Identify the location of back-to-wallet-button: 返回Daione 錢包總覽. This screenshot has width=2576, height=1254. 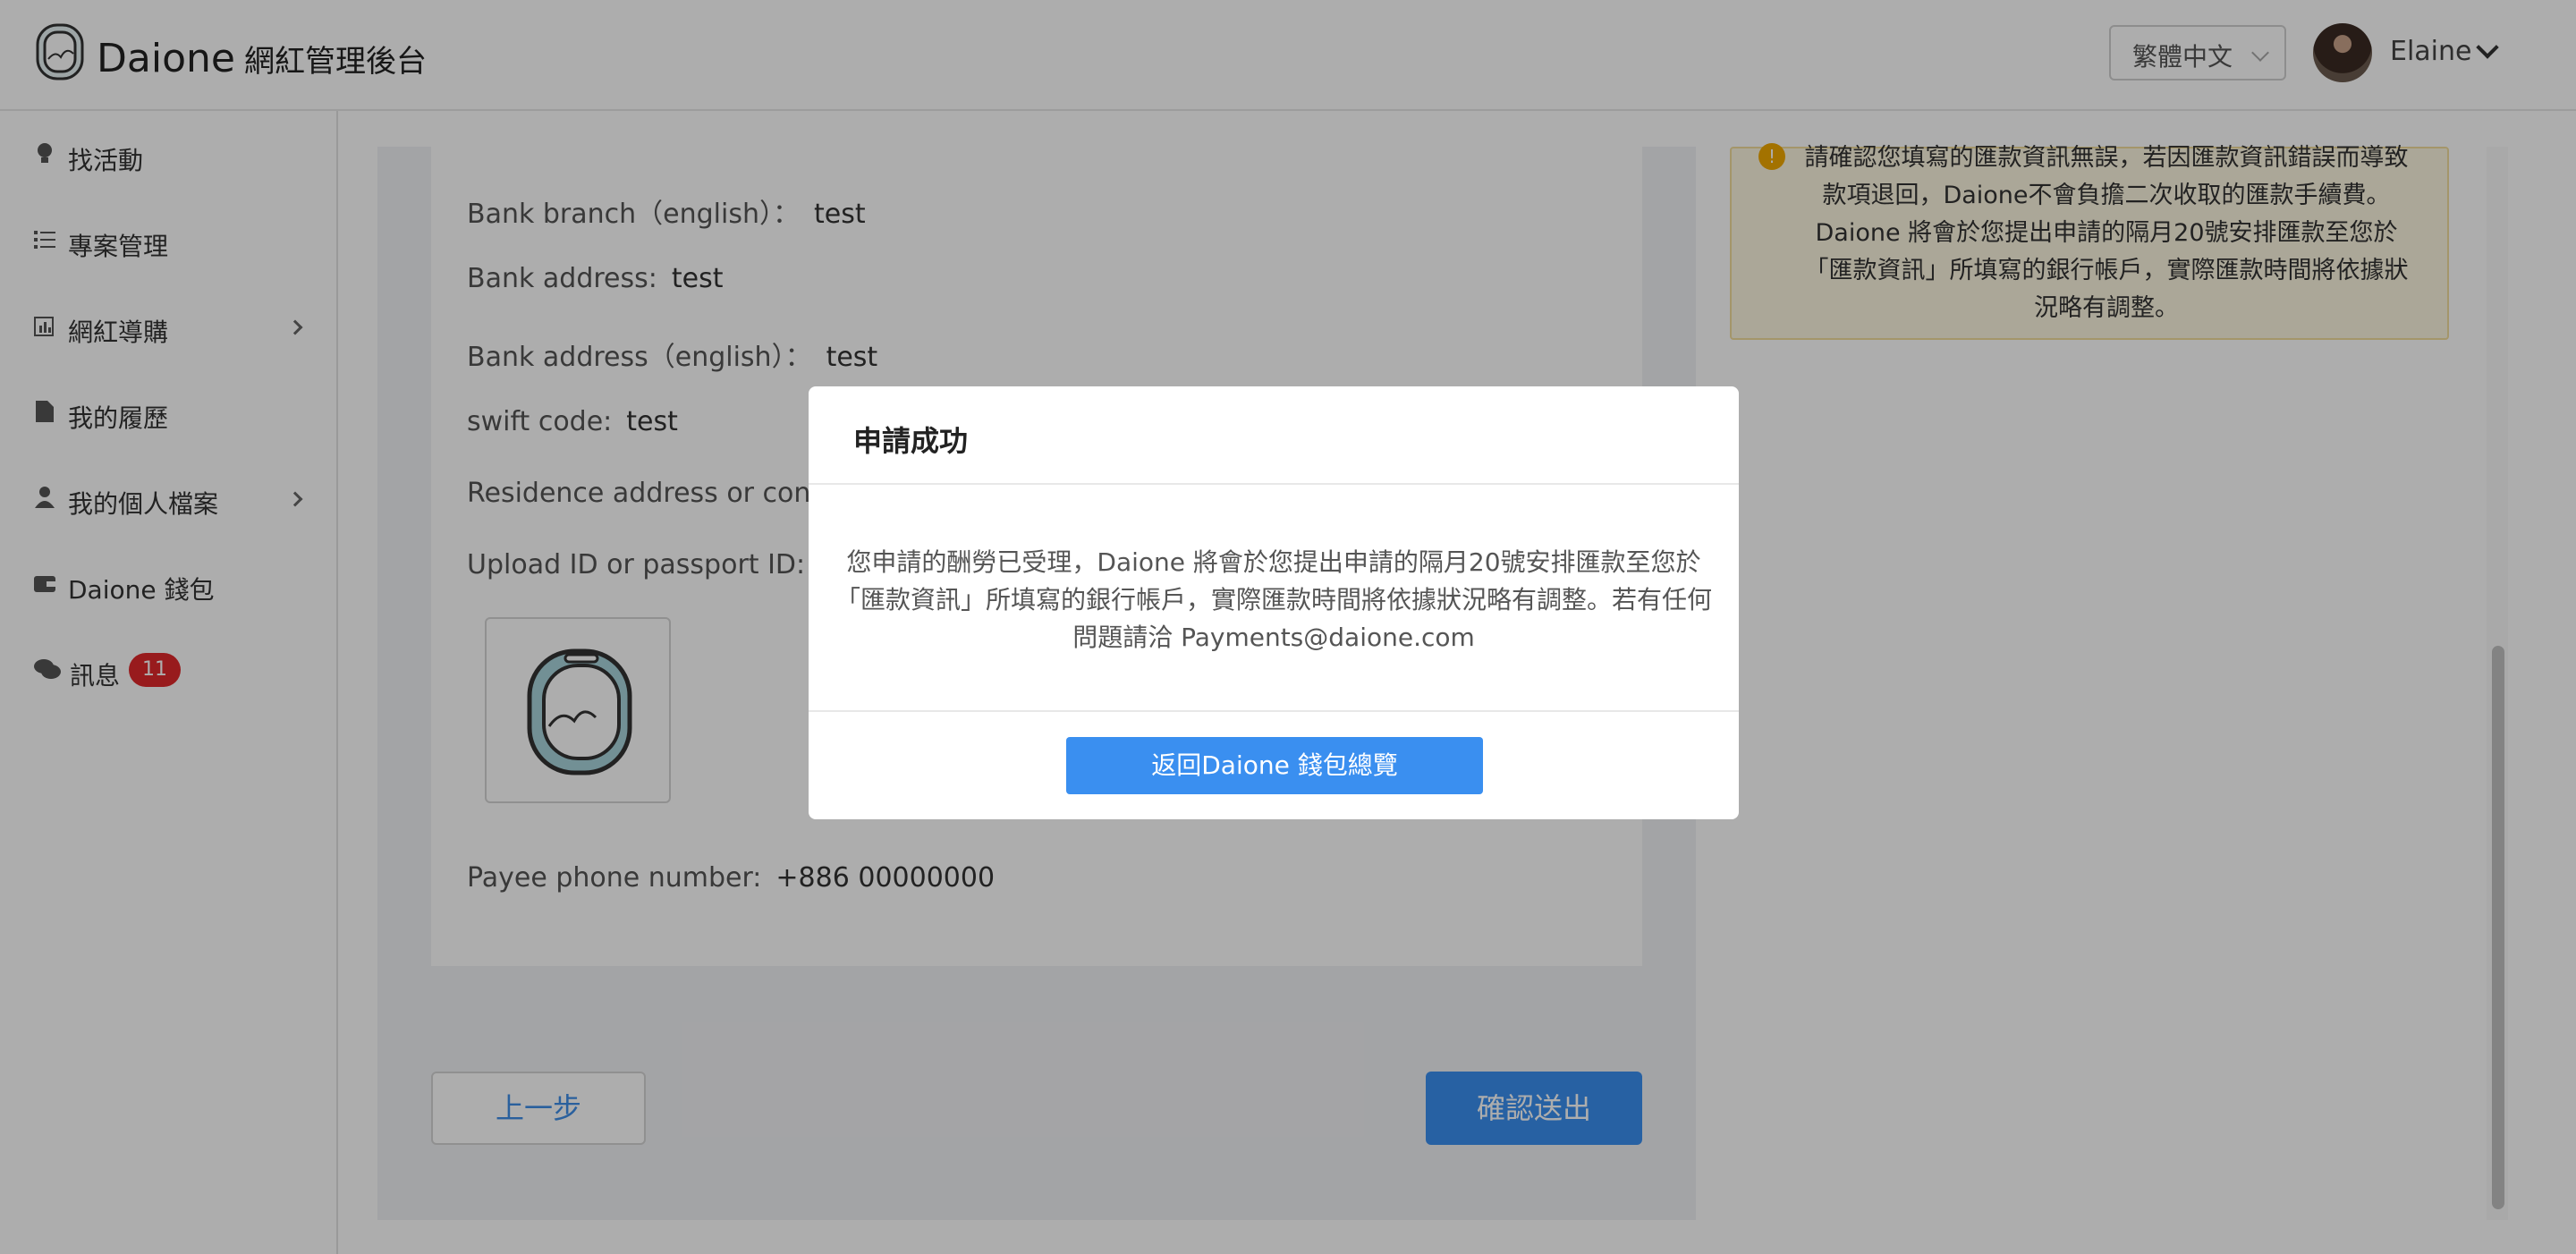
(1274, 765).